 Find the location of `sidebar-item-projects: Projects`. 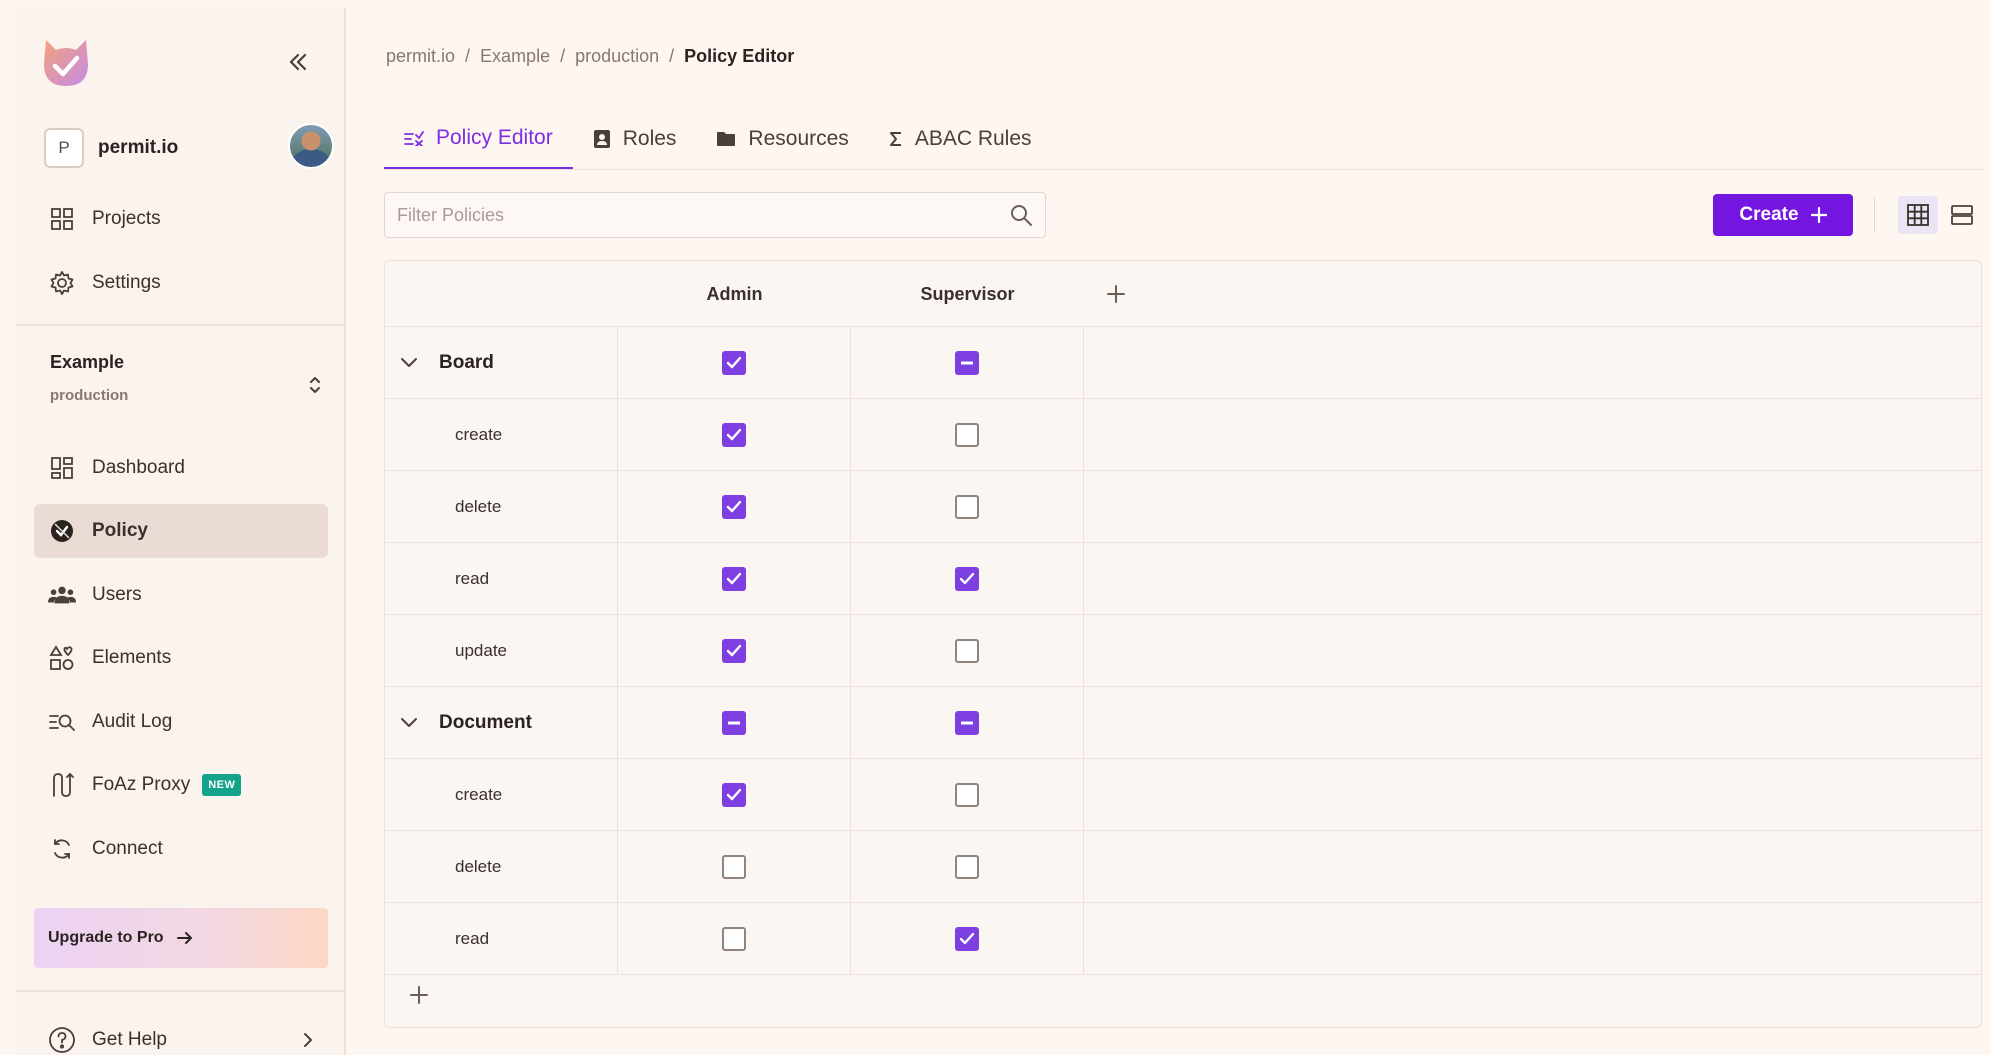

sidebar-item-projects: Projects is located at coordinates (181, 219).